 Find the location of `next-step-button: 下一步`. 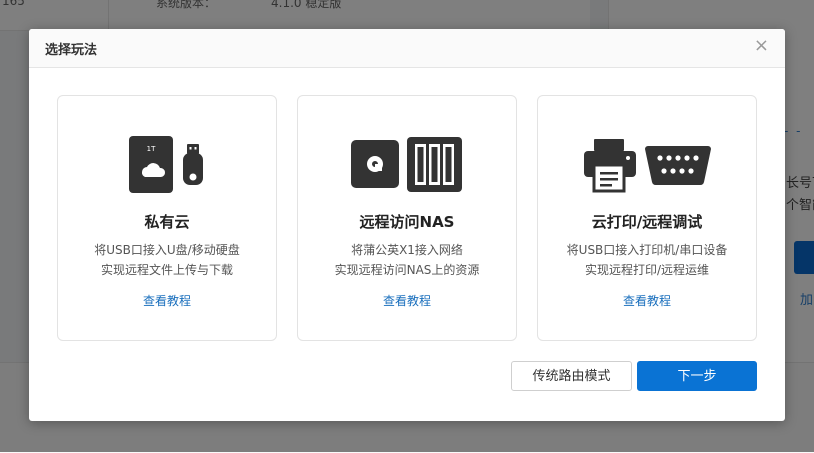

next-step-button: 下一步 is located at coordinates (697, 376).